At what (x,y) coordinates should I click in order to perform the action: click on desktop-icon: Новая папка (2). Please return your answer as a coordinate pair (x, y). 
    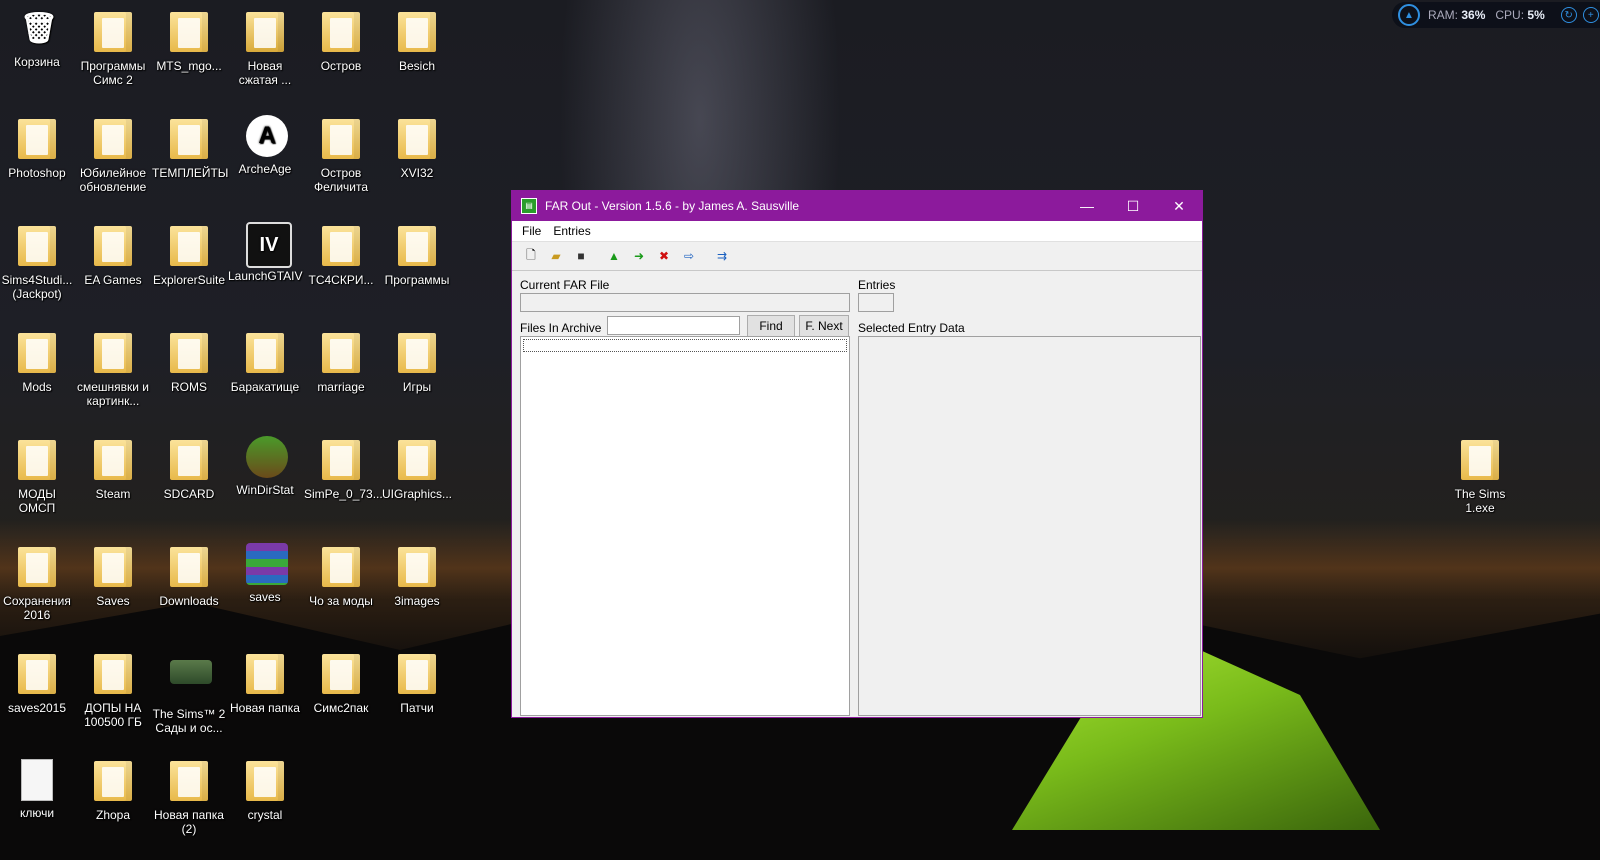
    Looking at the image, I should click on (189, 796).